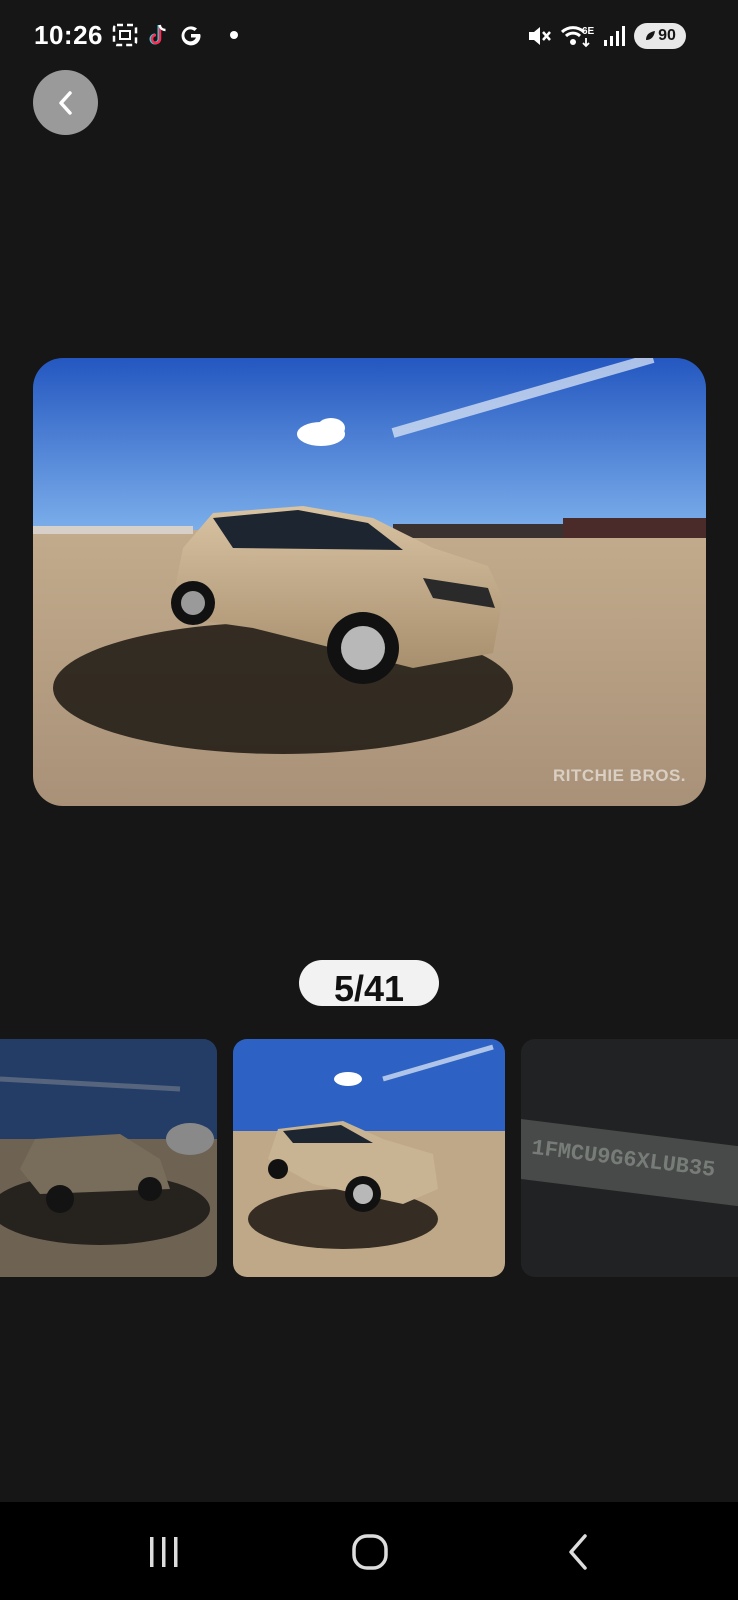 The image size is (738, 1600). I want to click on vin-text: 1FMCU9G6XLUB35, so click(623, 1159).